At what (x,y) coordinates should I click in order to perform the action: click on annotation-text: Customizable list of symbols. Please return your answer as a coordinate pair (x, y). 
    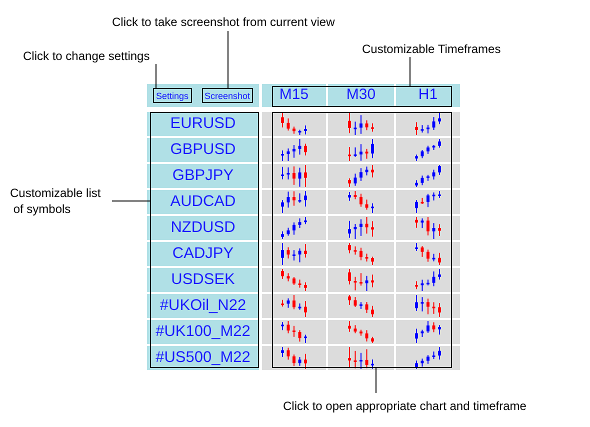
    Looking at the image, I should click on (55, 201).